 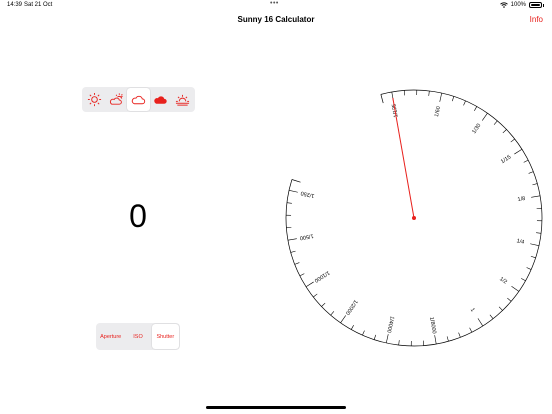 I want to click on page-title: Sunny 16 Calculator, so click(x=276, y=19).